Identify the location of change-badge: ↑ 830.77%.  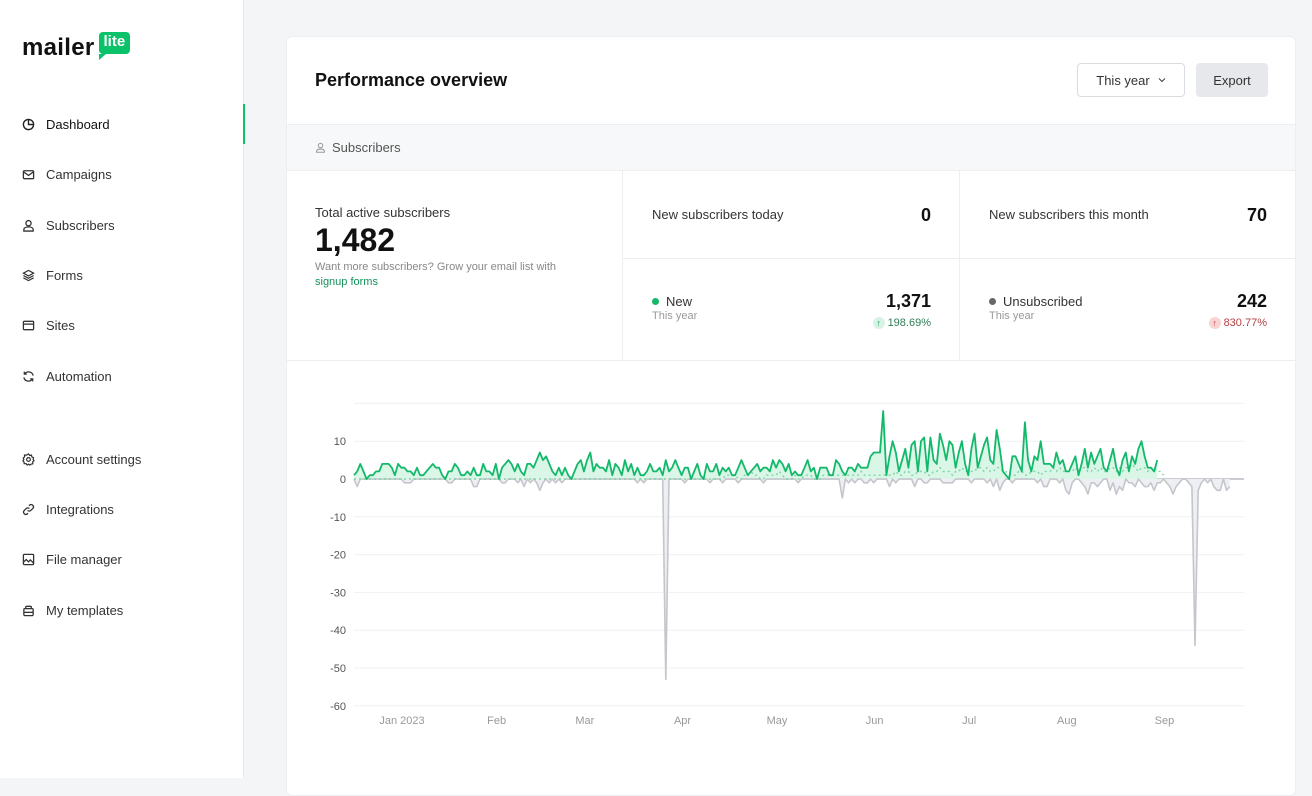
(1237, 323).